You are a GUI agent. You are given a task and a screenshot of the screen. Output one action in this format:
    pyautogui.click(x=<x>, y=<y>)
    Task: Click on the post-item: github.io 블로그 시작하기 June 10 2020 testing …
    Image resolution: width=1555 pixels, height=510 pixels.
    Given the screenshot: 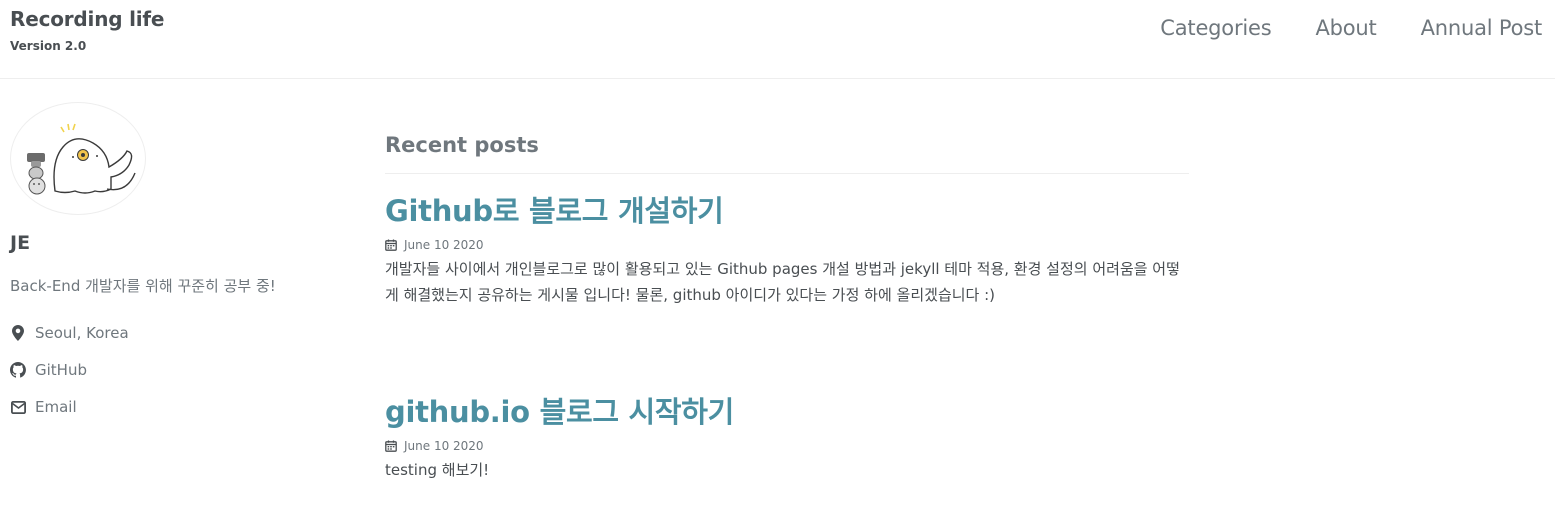 What is the action you would take?
    pyautogui.click(x=787, y=436)
    